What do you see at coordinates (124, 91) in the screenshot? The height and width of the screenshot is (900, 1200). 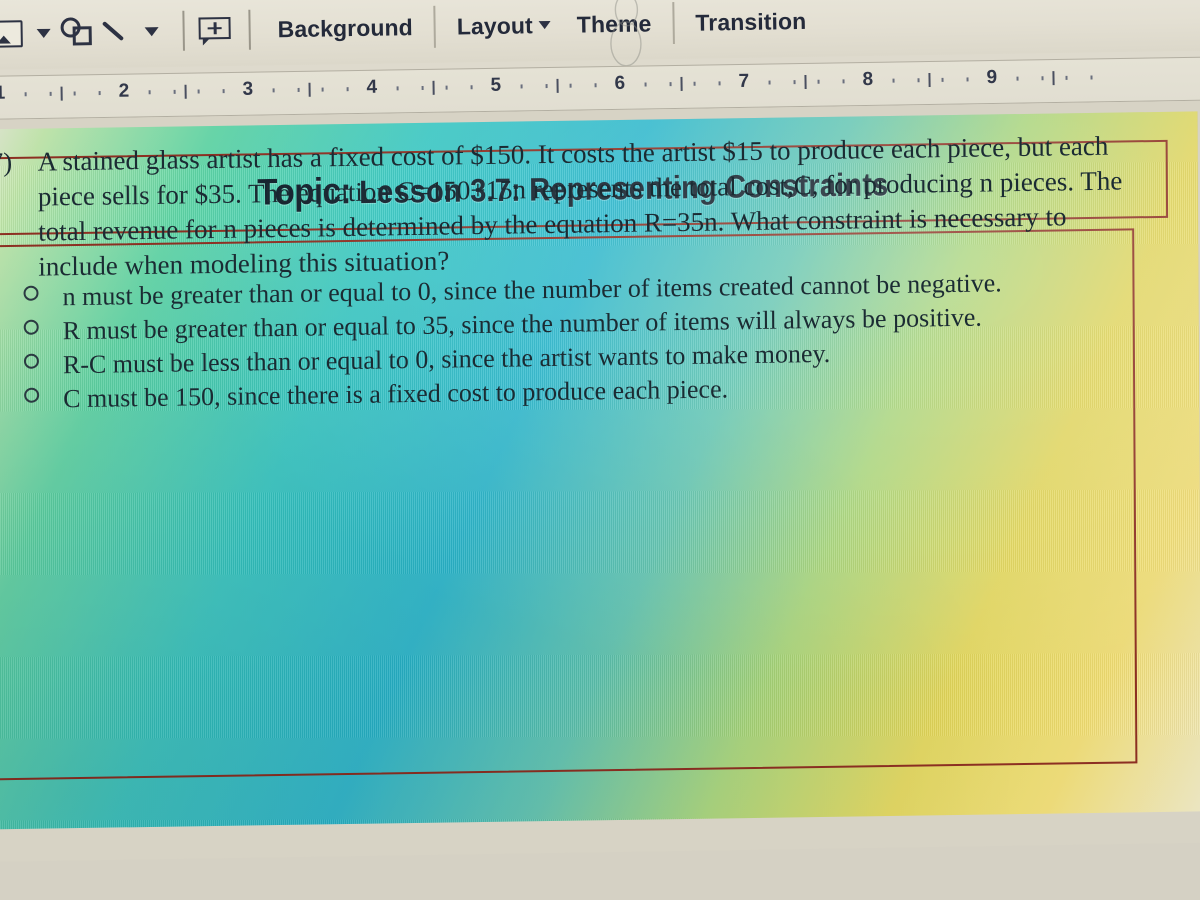 I see `ruler-number: 2` at bounding box center [124, 91].